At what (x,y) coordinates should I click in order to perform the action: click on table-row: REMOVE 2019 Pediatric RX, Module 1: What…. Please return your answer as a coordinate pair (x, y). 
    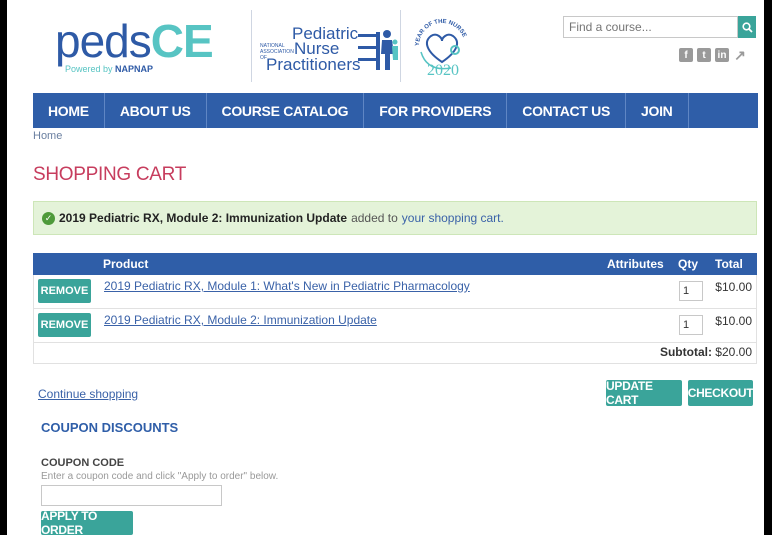
    Looking at the image, I should click on (395, 292).